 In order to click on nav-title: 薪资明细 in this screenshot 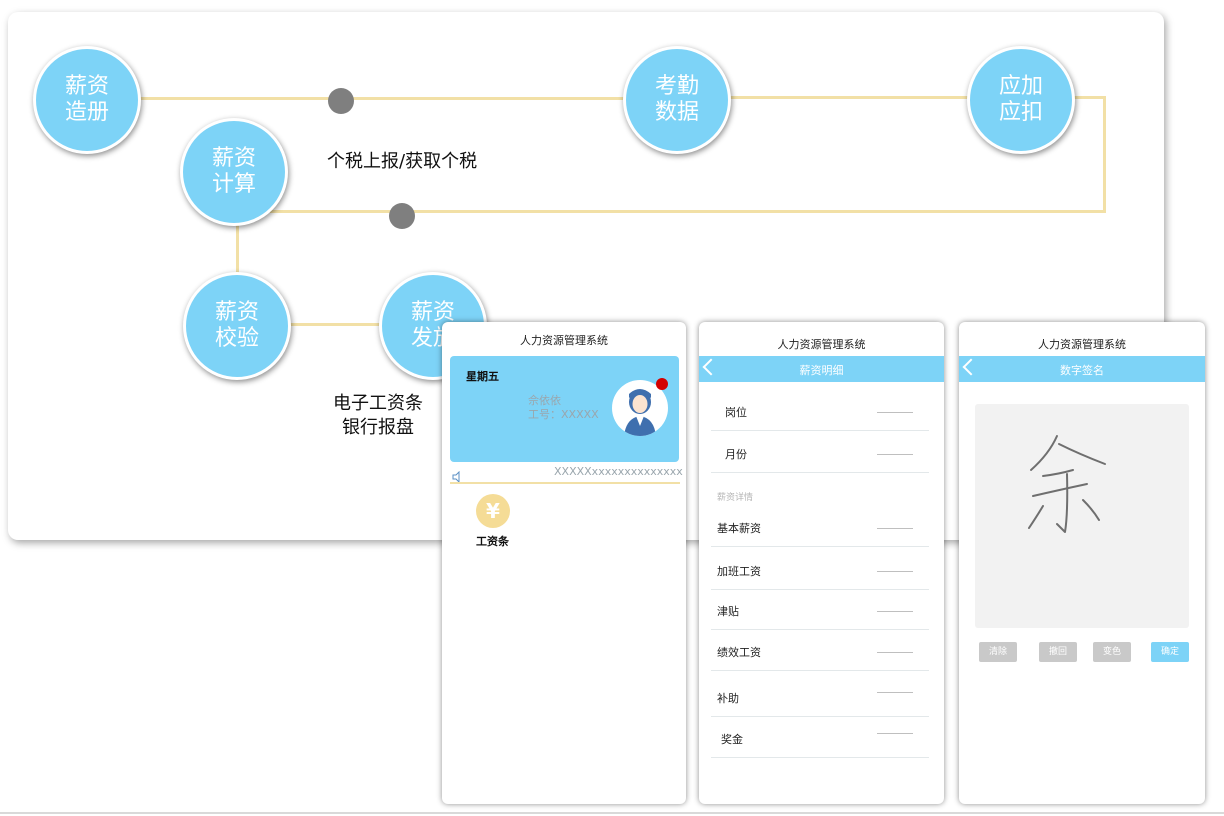, I will do `click(821, 370)`.